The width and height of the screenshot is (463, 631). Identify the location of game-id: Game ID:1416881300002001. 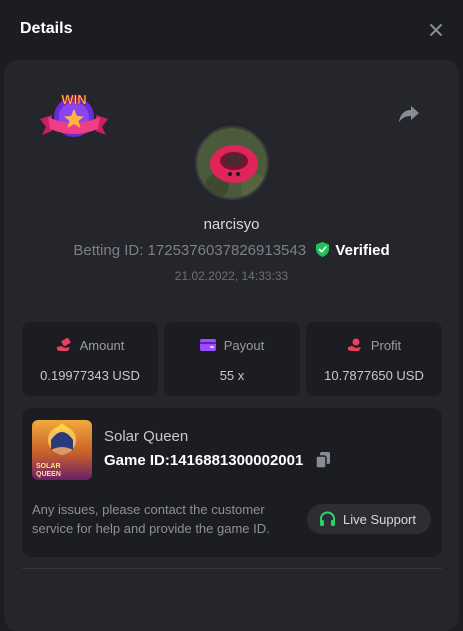
(204, 460).